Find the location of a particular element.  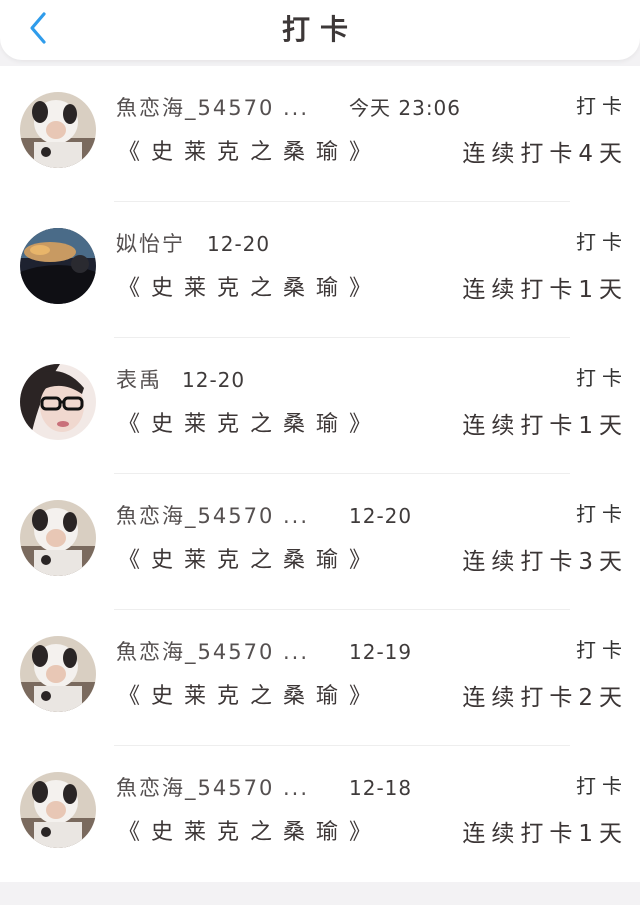

page-title: 打卡 is located at coordinates (319, 29).